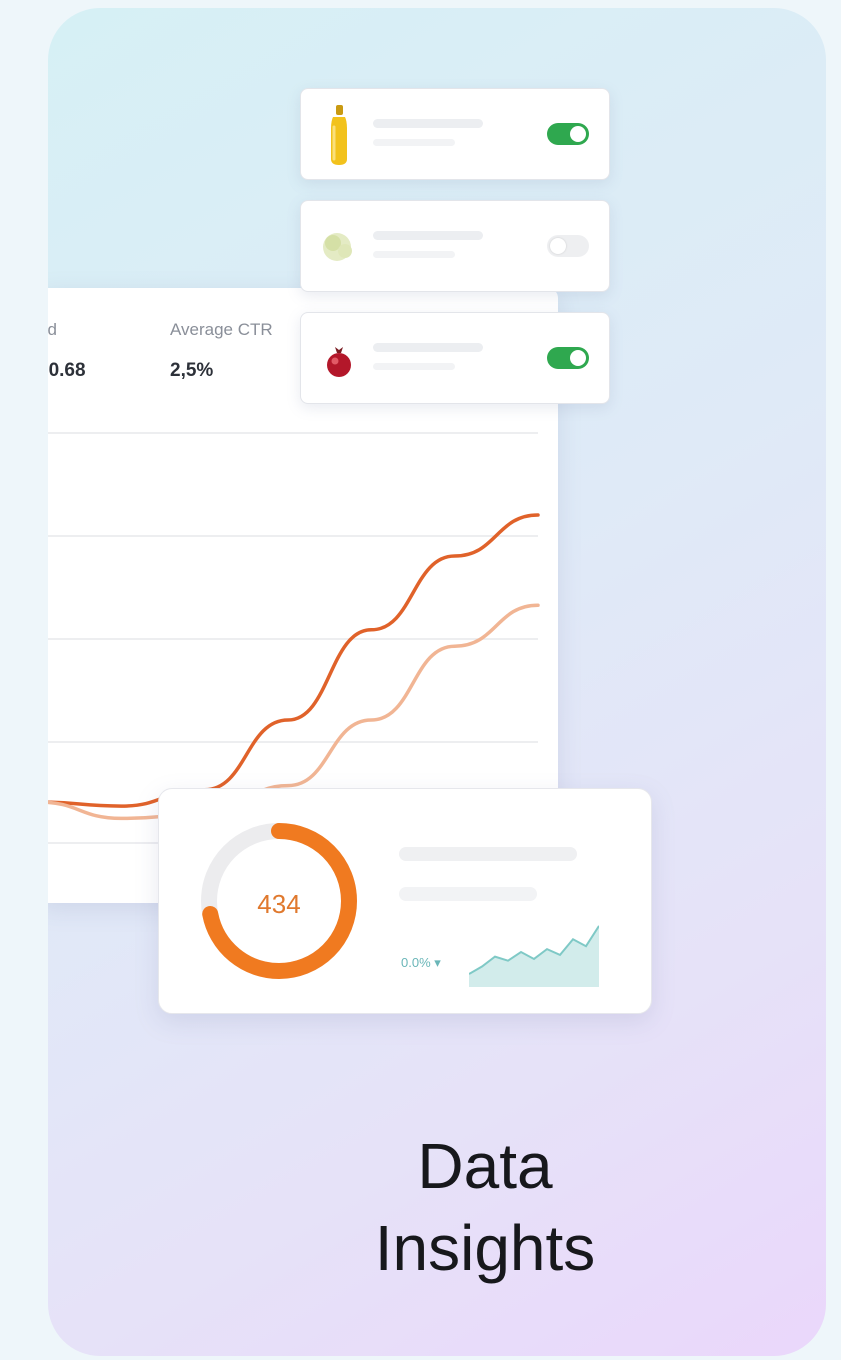 This screenshot has width=841, height=1360. Describe the element at coordinates (279, 904) in the screenshot. I see `donut-value: 434` at that location.